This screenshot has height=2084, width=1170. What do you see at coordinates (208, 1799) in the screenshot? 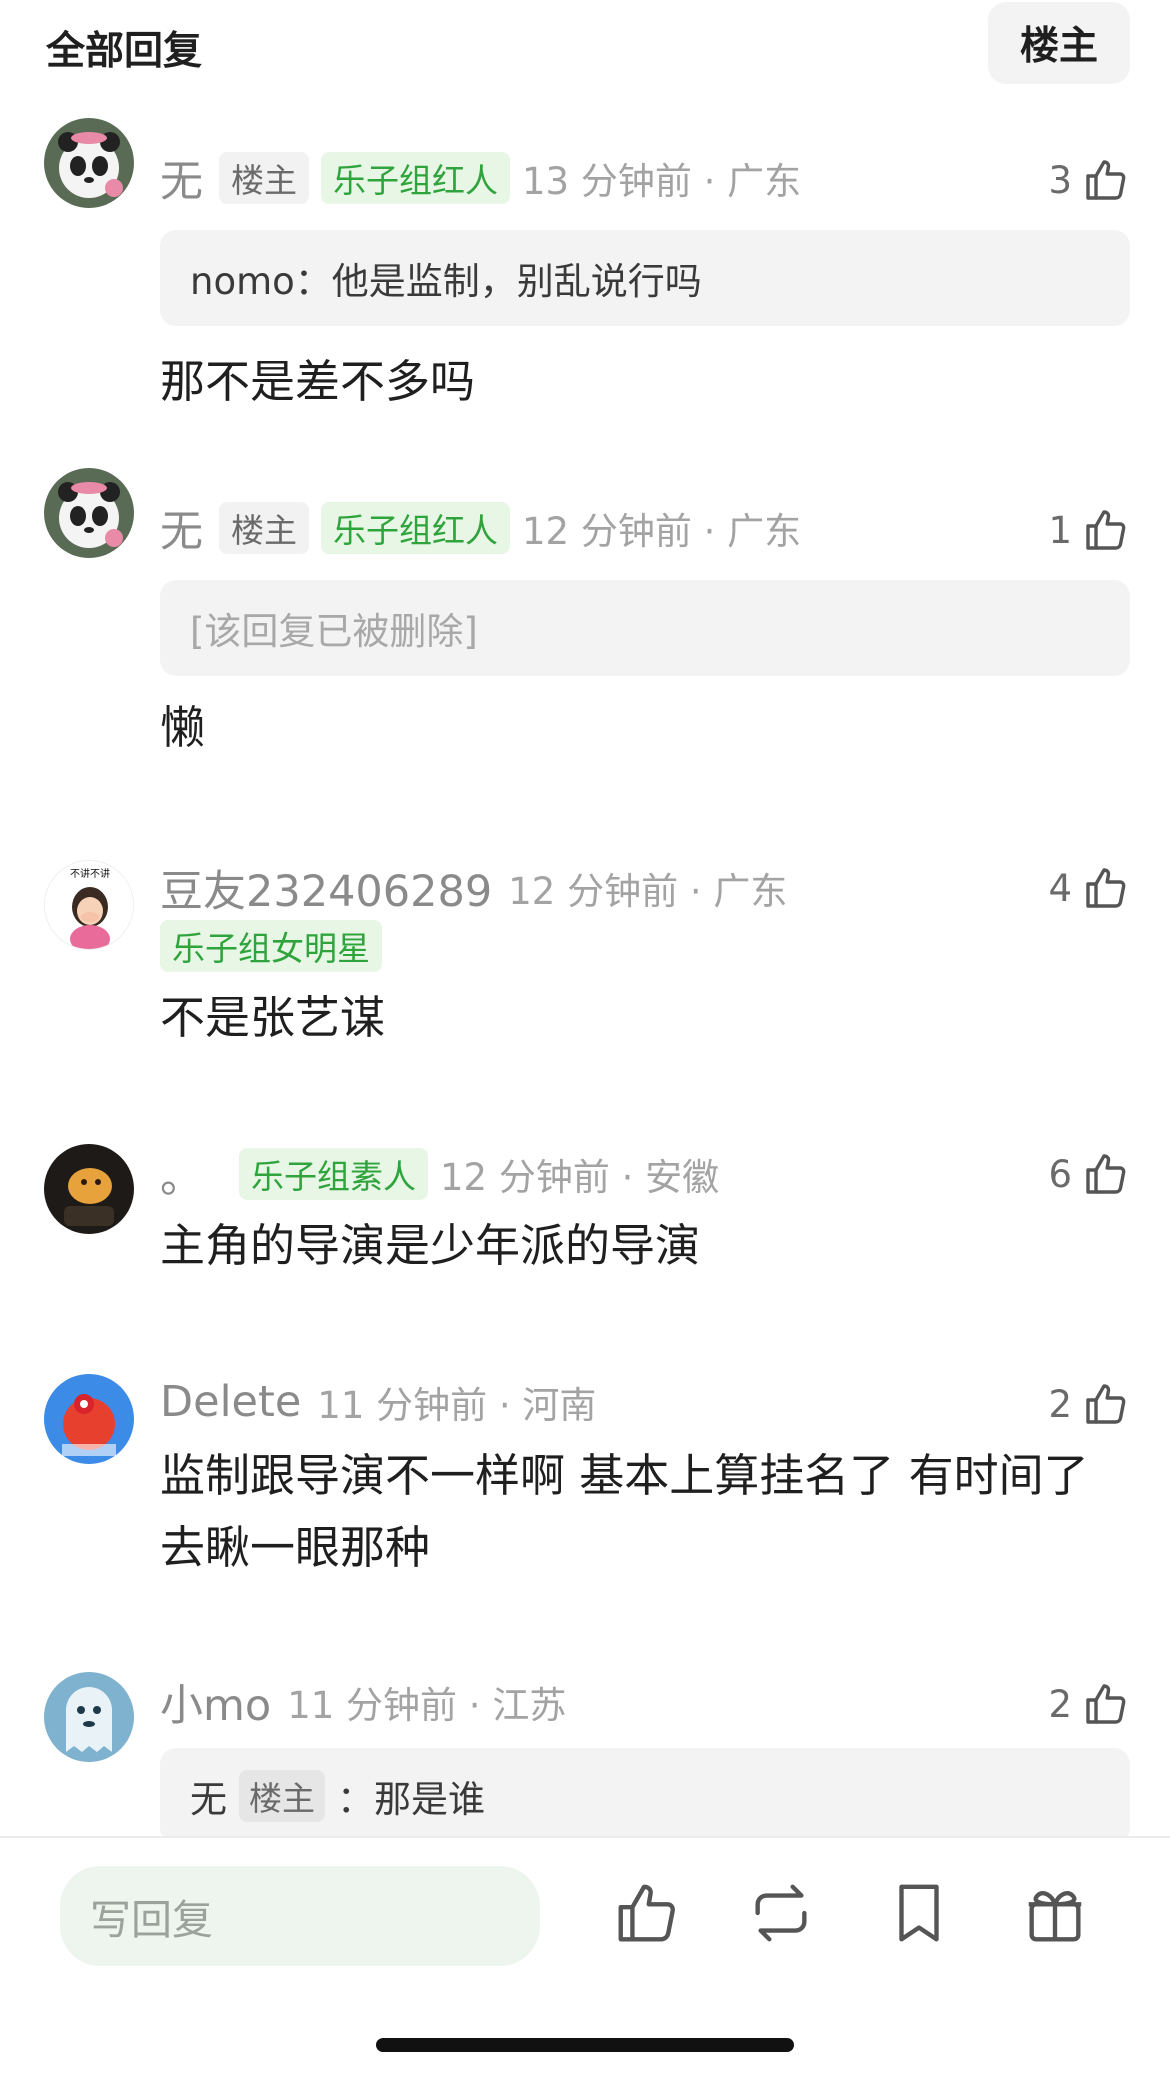
I see `quoted-username: 无` at bounding box center [208, 1799].